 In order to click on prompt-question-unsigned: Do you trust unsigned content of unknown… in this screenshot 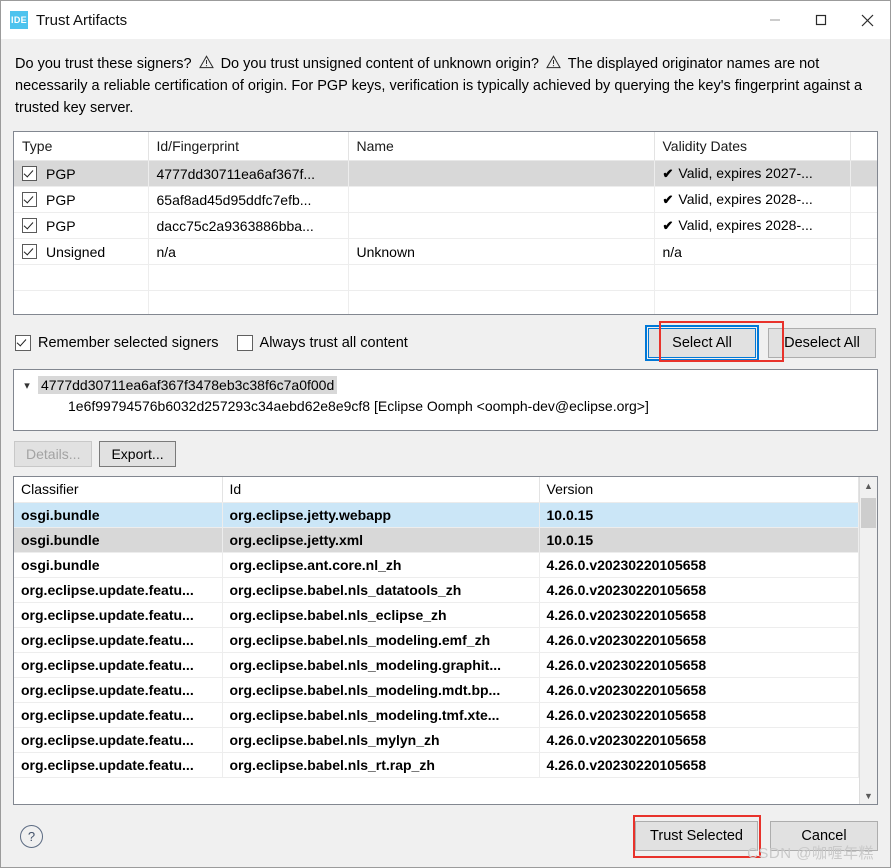, I will do `click(379, 64)`.